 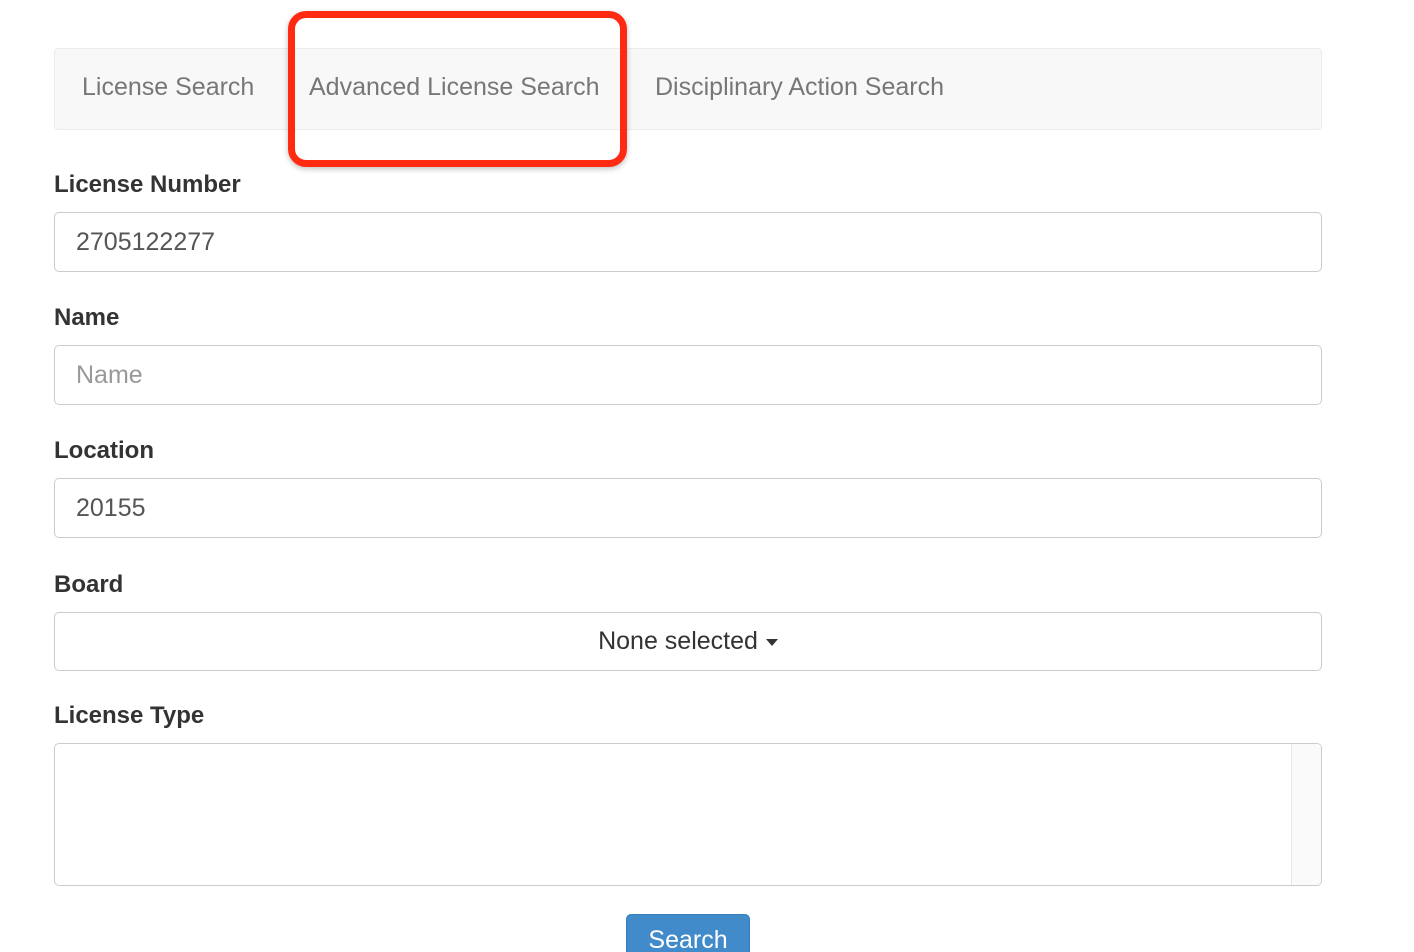 I want to click on search-button: Search, so click(x=688, y=933).